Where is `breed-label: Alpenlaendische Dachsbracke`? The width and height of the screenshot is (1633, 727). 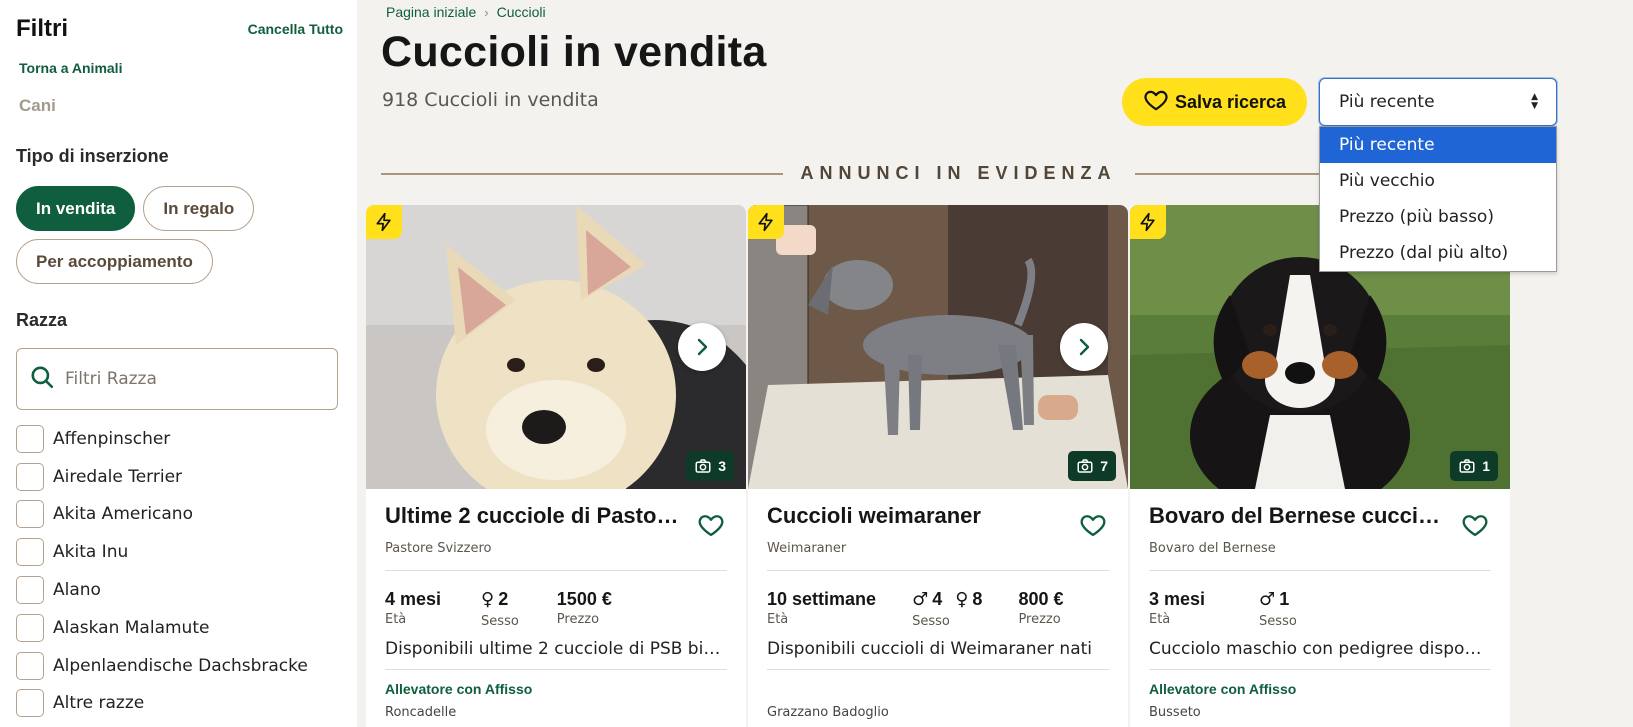
breed-label: Alpenlaendische Dachsbracke is located at coordinates (180, 665).